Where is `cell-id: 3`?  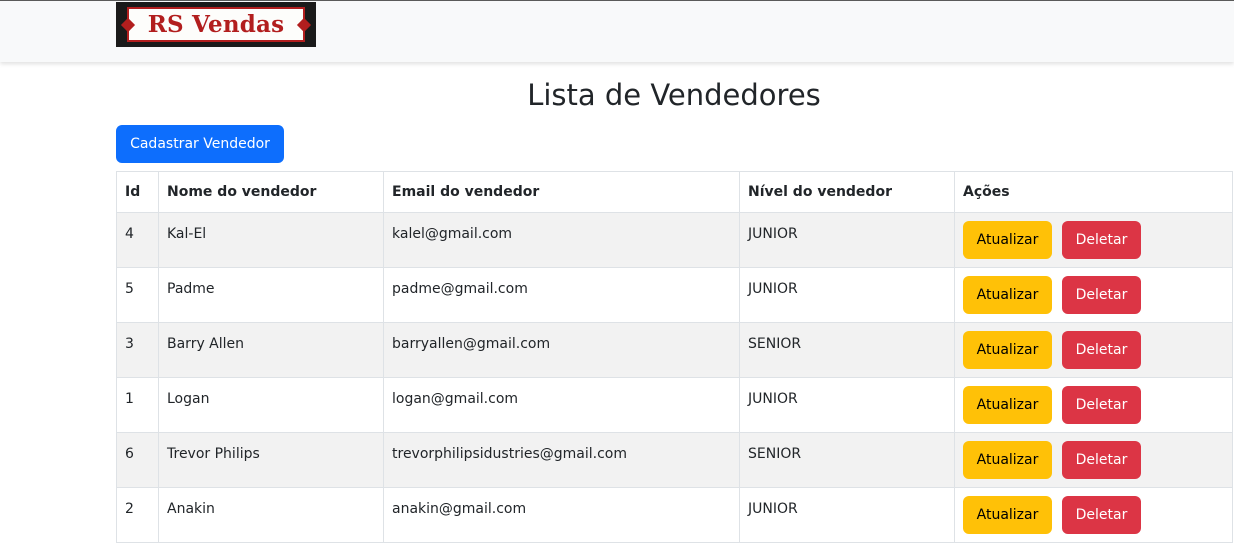 cell-id: 3 is located at coordinates (137, 350).